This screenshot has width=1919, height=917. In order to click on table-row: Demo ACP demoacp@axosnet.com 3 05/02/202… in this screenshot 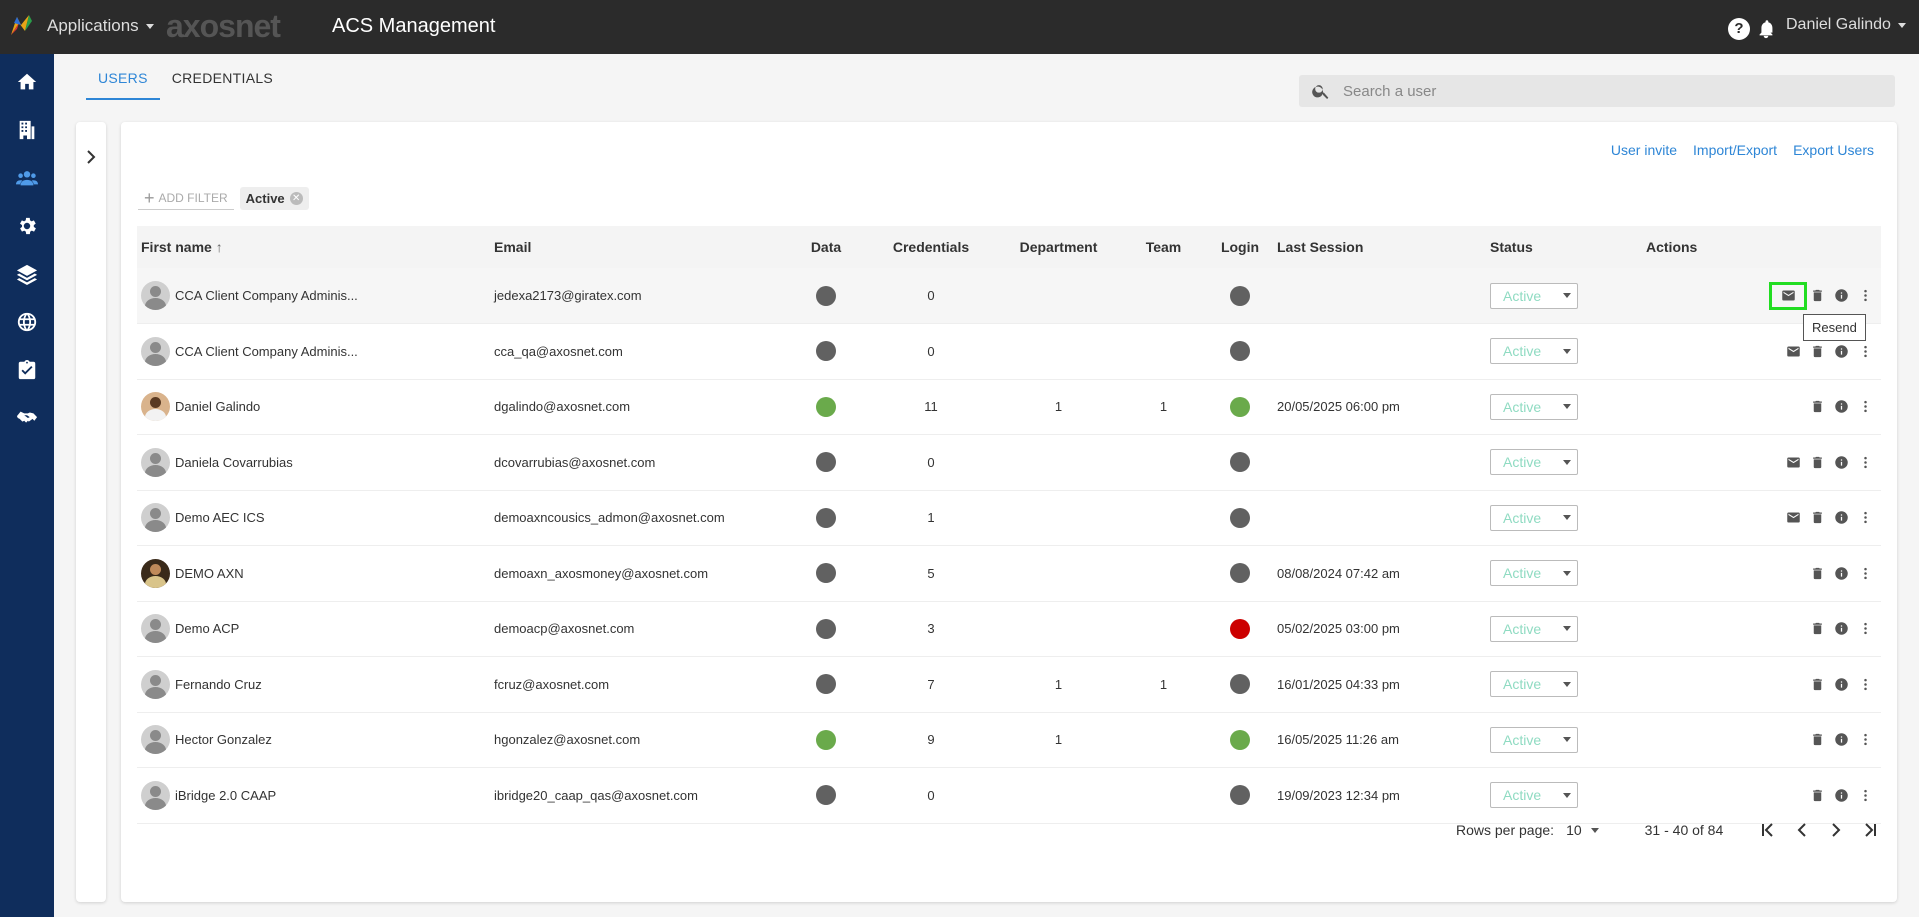, I will do `click(1009, 629)`.